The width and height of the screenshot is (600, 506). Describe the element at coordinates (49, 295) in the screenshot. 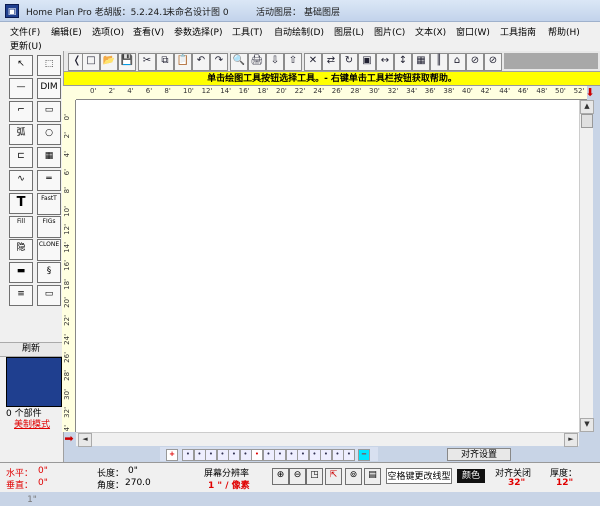

I see `panel-tool-icon: ▭` at that location.